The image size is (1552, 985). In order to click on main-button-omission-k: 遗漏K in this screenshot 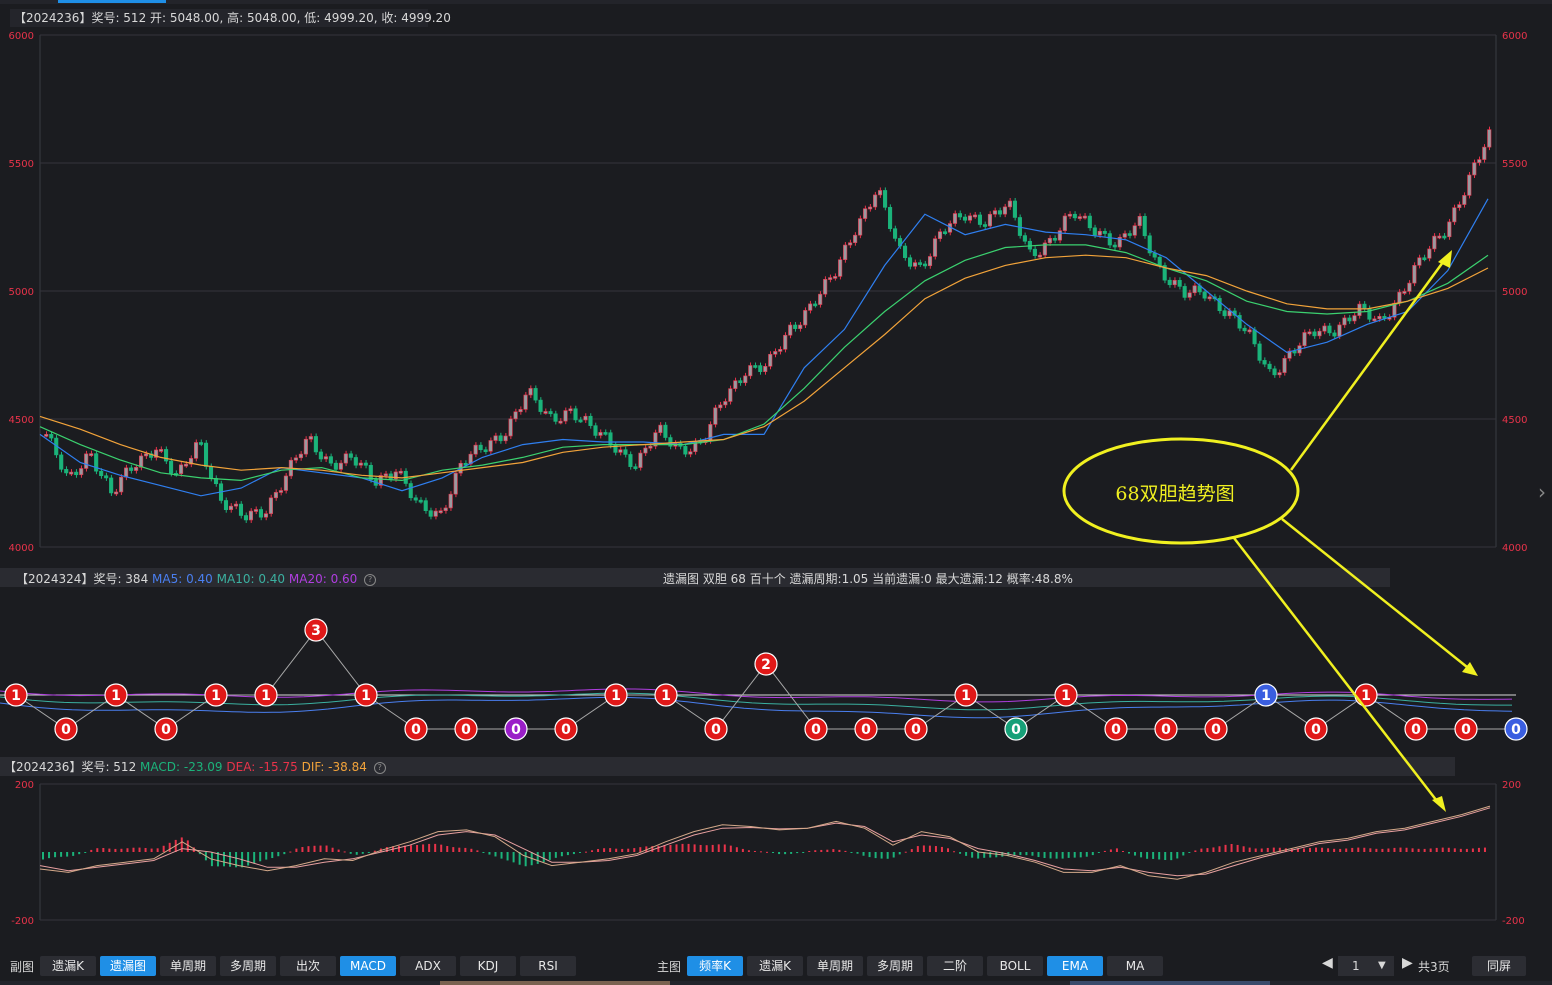, I will do `click(775, 966)`.